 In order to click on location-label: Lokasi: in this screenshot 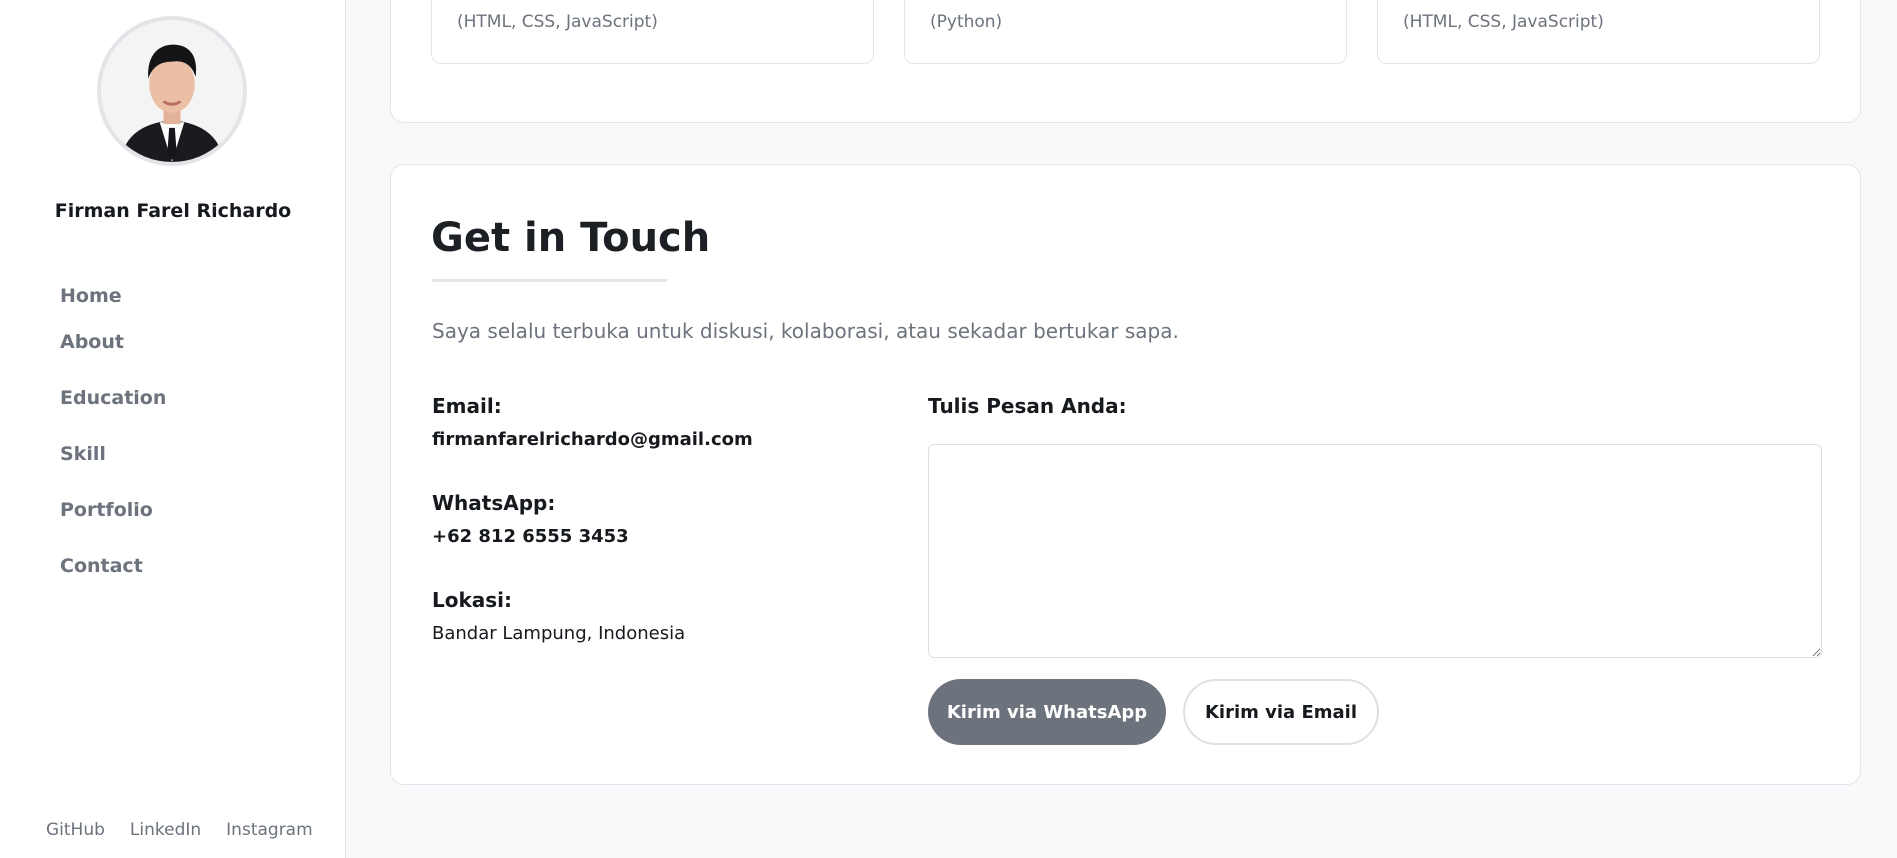, I will do `click(472, 600)`.